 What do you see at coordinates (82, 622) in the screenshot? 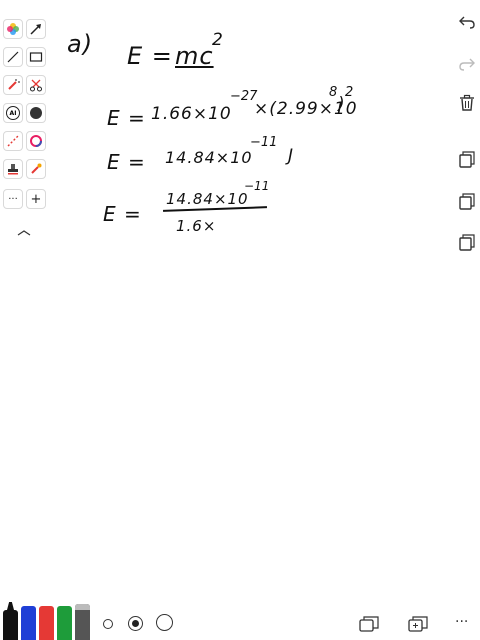
I see `marker-gray` at bounding box center [82, 622].